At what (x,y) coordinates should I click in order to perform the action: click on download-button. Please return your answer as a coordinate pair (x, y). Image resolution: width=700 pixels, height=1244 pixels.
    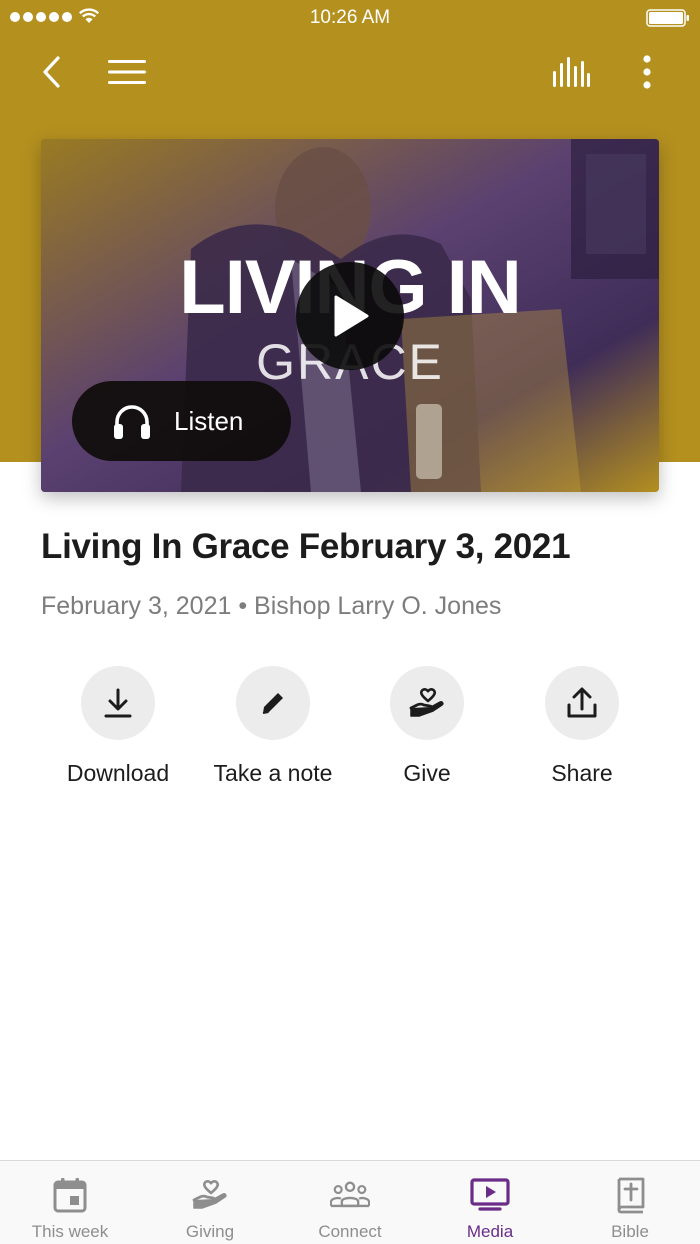
    Looking at the image, I should click on (118, 703).